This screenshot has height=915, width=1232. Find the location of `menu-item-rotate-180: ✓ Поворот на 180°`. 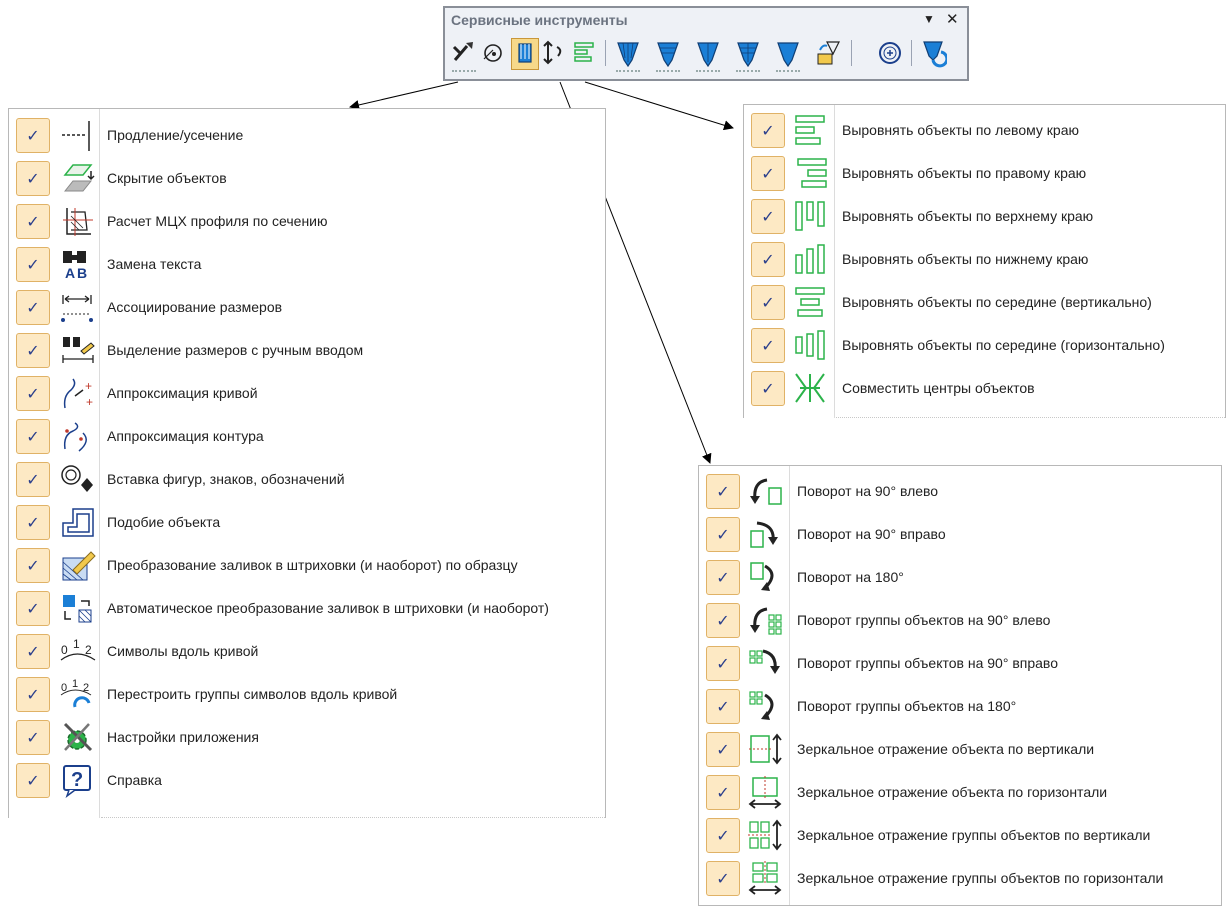

menu-item-rotate-180: ✓ Поворот на 180° is located at coordinates (960, 577).